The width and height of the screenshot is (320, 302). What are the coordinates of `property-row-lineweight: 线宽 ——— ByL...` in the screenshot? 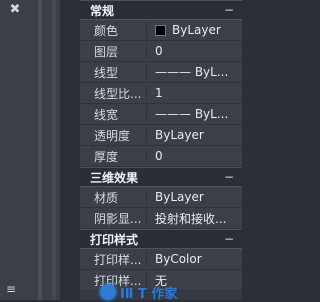 It's located at (161, 114).